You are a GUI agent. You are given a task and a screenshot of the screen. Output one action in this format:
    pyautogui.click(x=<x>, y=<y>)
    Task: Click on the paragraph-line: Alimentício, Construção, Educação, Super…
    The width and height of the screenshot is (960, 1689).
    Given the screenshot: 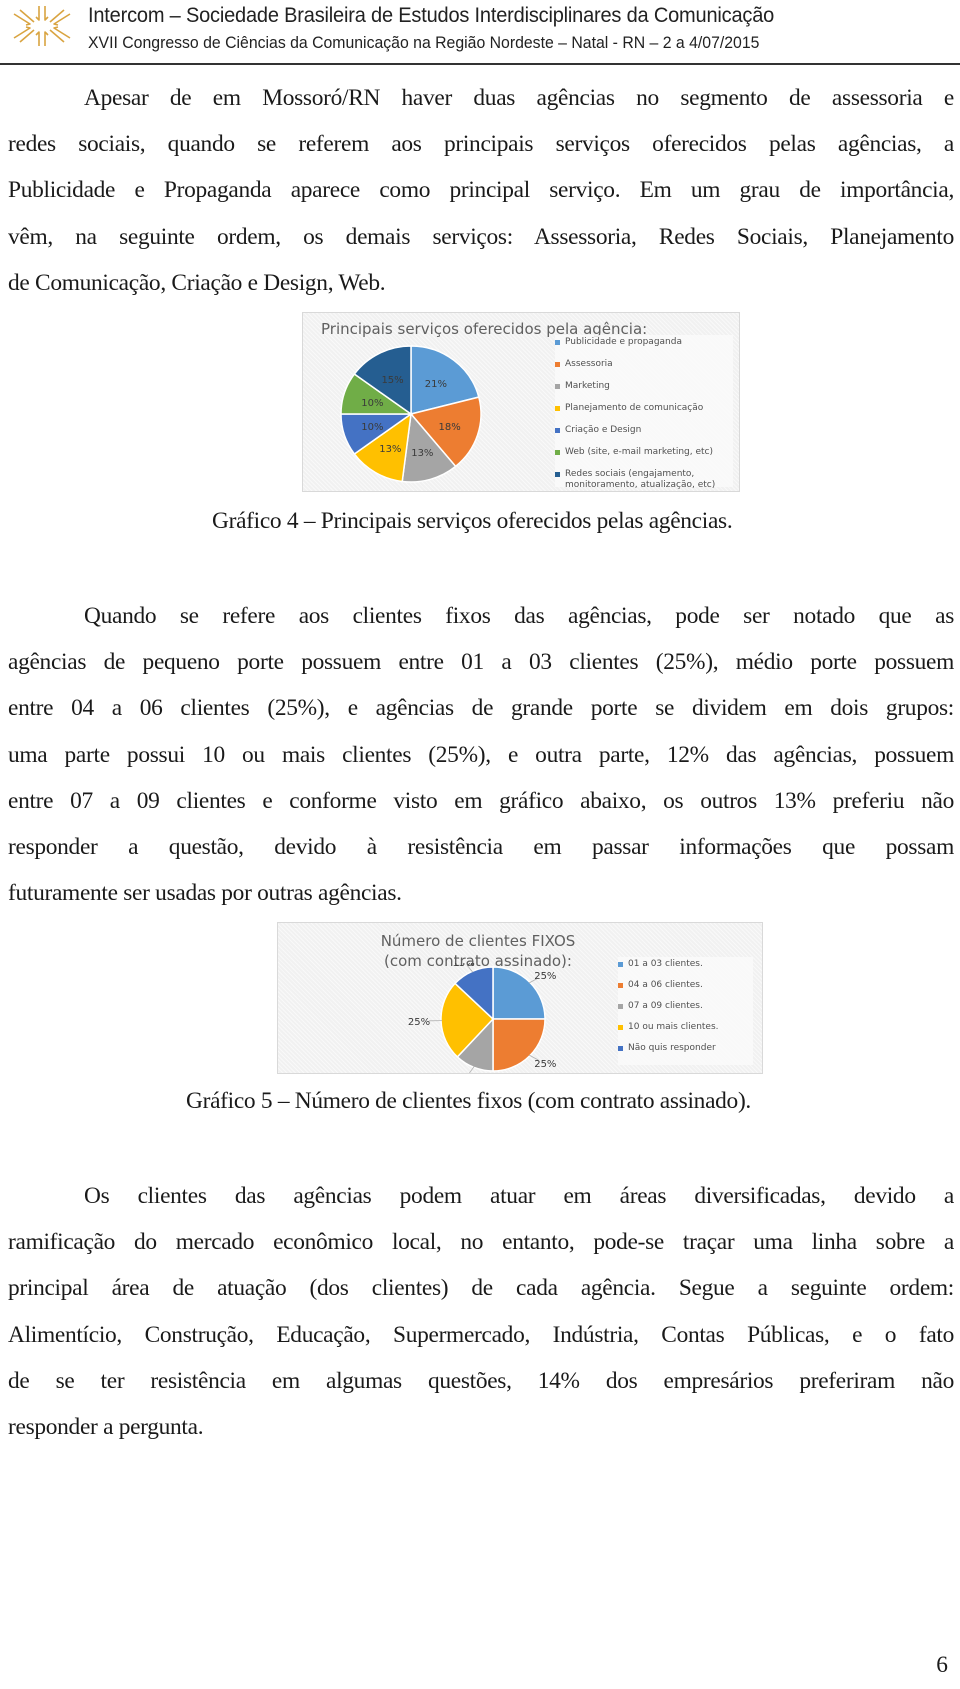 What is the action you would take?
    pyautogui.click(x=481, y=1334)
    